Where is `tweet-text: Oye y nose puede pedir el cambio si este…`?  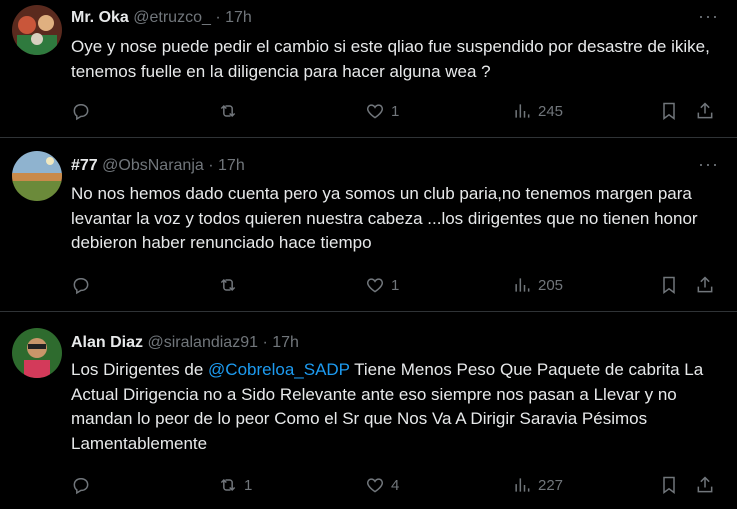 tweet-text: Oye y nose puede pedir el cambio si este… is located at coordinates (396, 59).